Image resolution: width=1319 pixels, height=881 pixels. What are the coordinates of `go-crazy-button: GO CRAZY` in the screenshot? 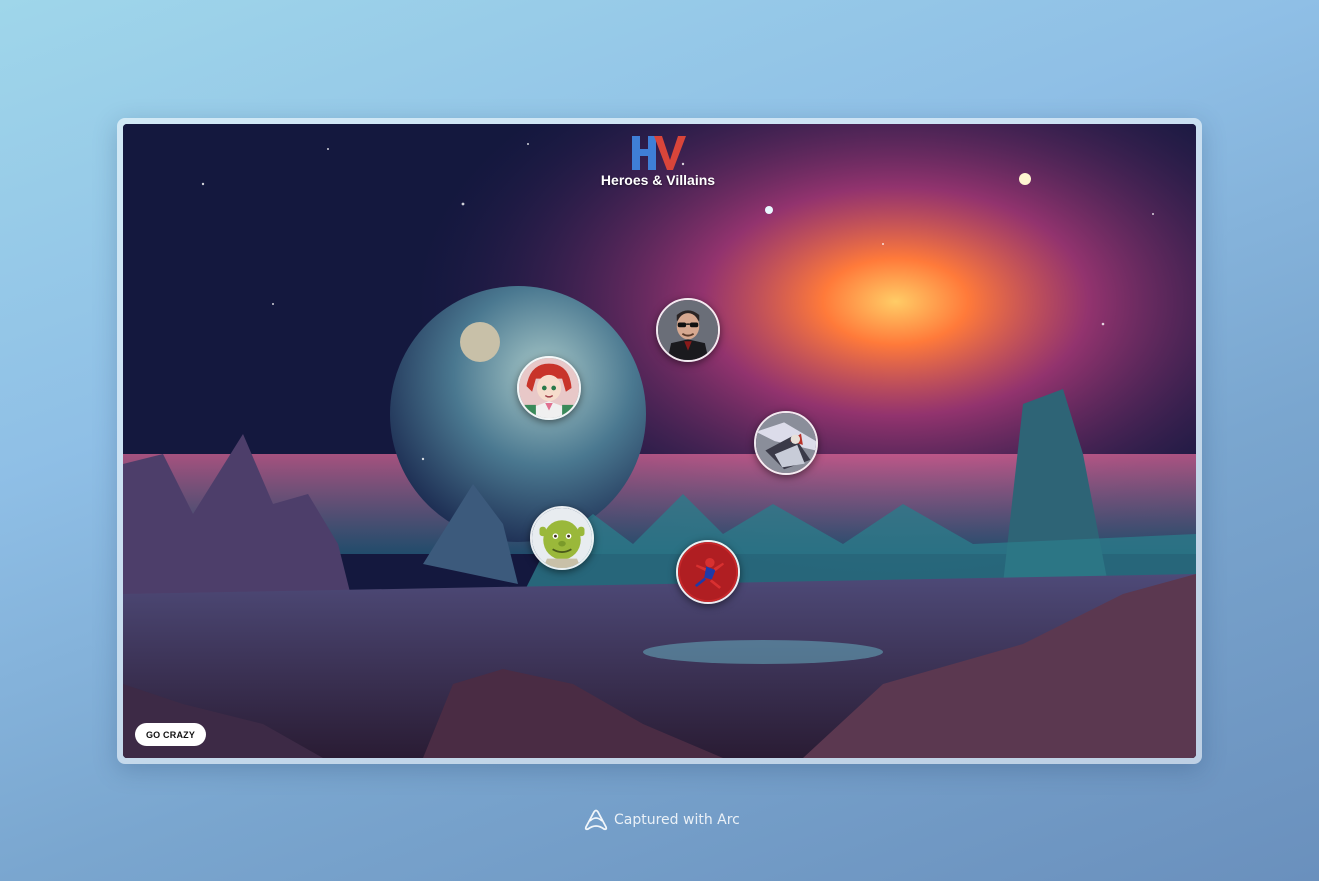 It's located at (170, 734).